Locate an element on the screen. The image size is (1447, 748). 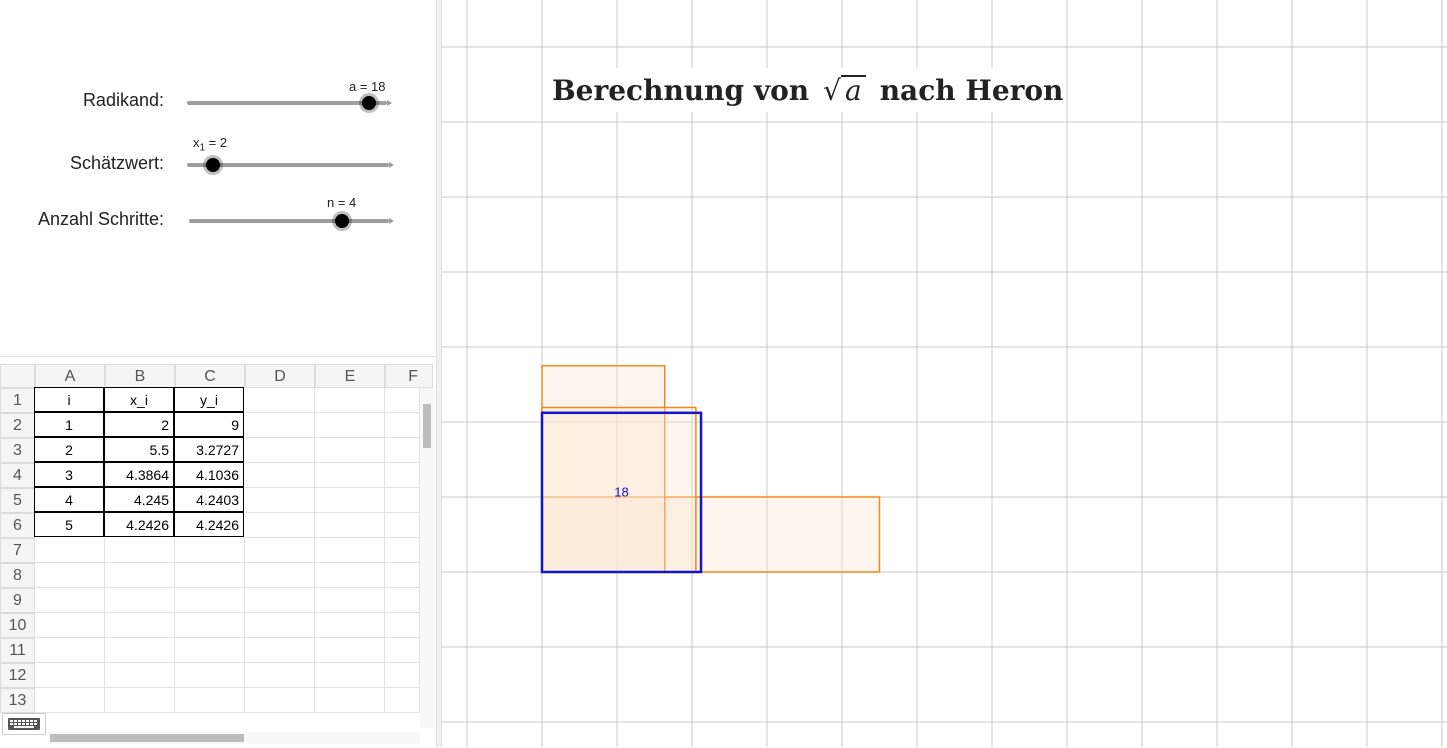
table-cell: 4 is located at coordinates (69, 499).